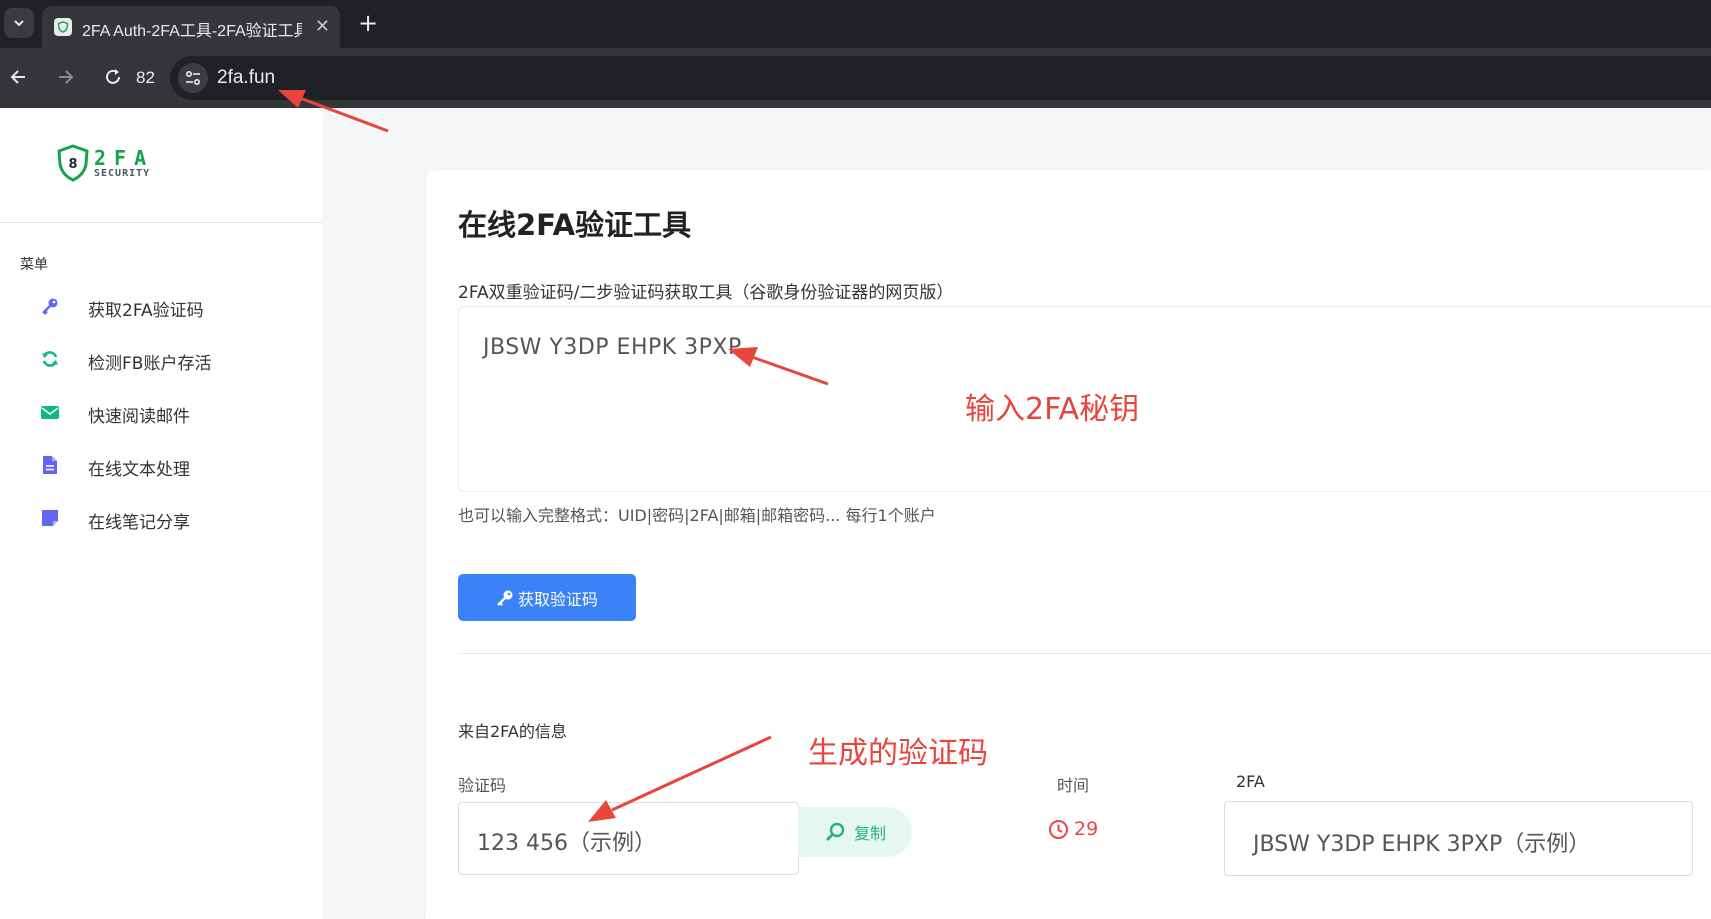  I want to click on sidebar-item-notes: 在线笔记分享, so click(161, 518).